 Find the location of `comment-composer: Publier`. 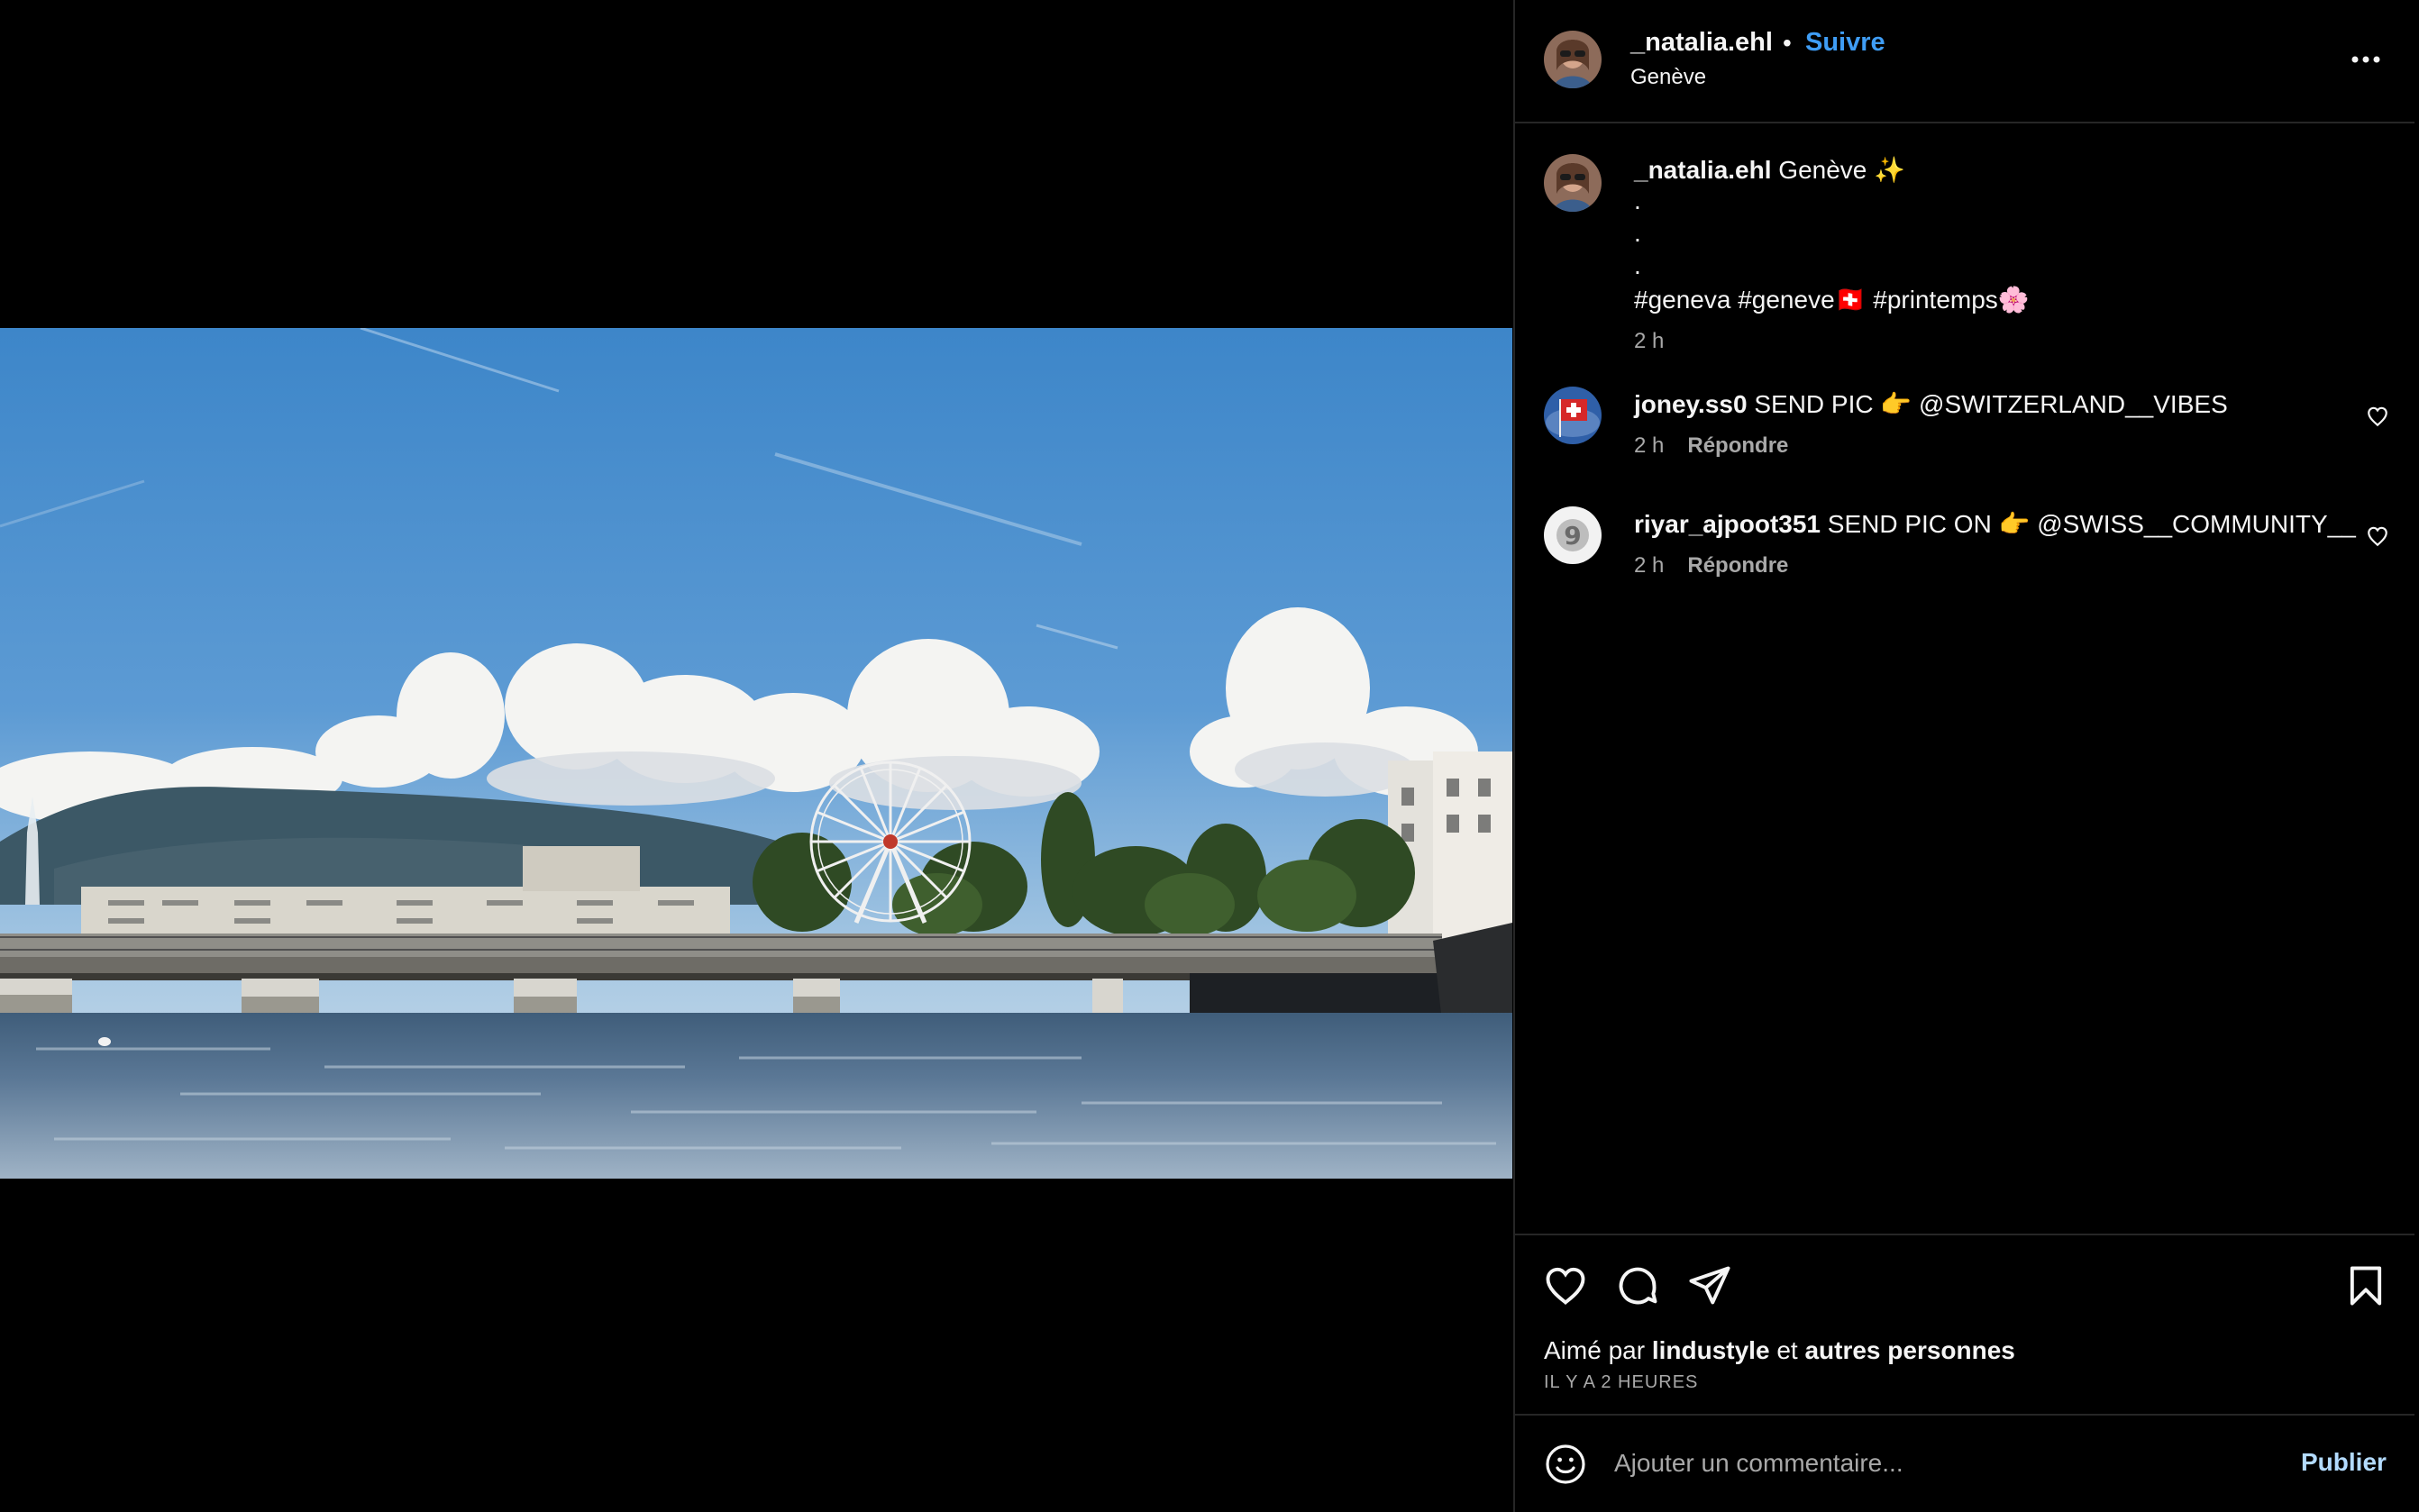

comment-composer: Publier is located at coordinates (1965, 1463).